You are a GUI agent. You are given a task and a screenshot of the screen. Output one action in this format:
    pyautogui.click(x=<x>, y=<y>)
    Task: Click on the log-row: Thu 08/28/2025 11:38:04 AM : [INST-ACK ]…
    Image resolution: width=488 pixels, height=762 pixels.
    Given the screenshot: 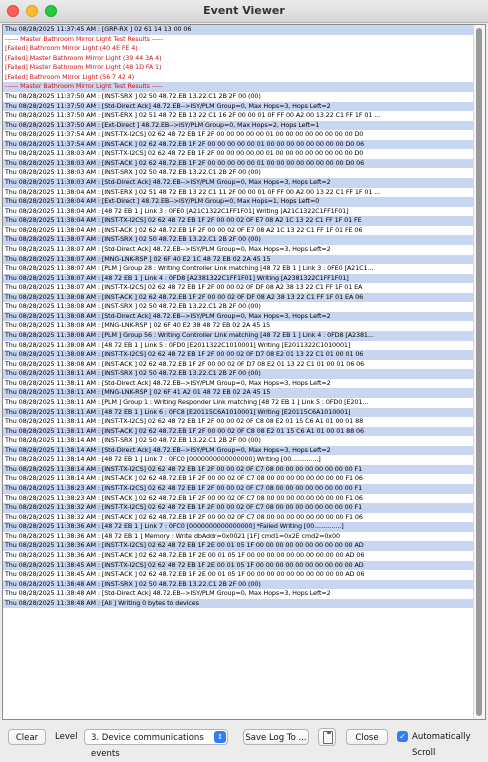 What is the action you would take?
    pyautogui.click(x=239, y=230)
    